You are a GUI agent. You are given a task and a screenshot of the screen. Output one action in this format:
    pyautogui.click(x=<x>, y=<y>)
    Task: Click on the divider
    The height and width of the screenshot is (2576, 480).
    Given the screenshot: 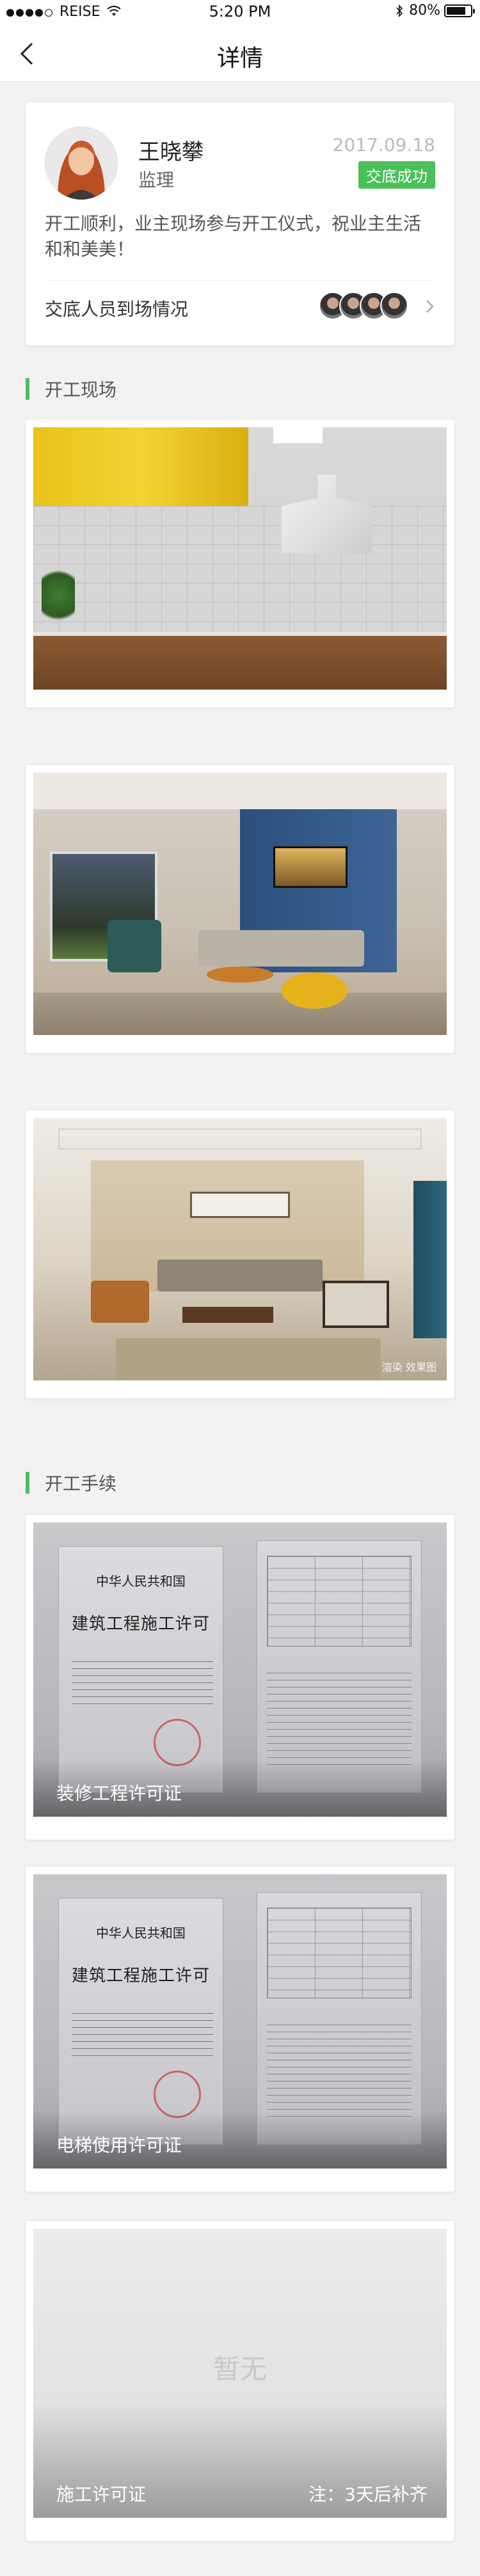 What is the action you would take?
    pyautogui.click(x=240, y=280)
    